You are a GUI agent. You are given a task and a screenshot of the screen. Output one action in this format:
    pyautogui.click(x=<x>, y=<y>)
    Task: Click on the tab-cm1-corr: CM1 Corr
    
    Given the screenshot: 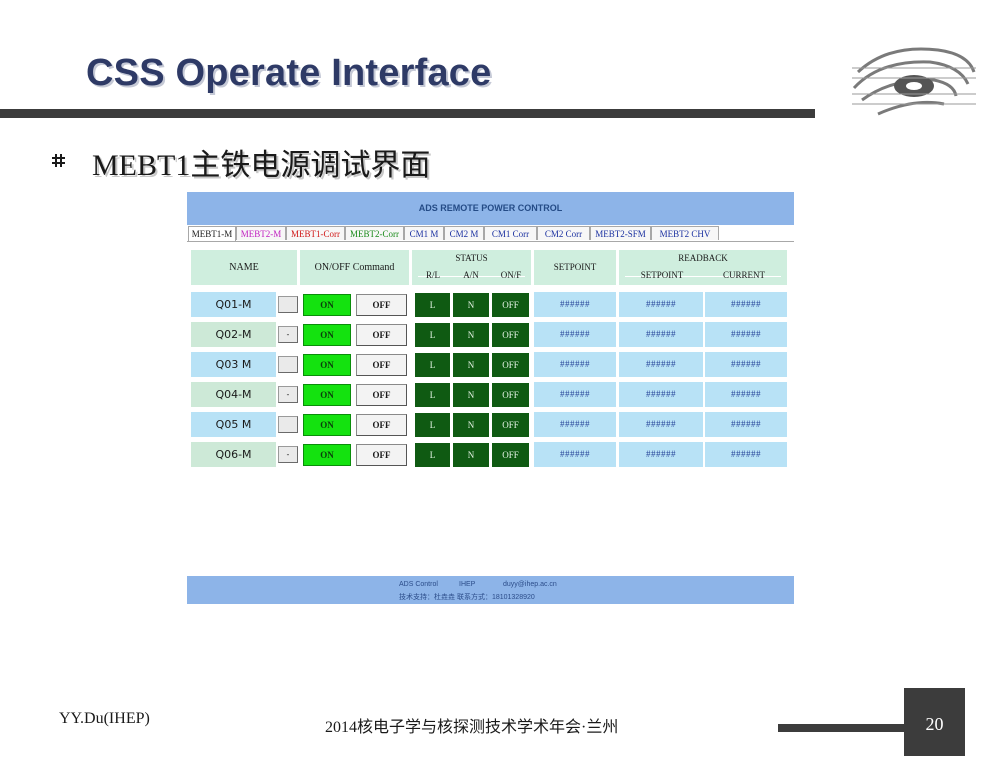 What is the action you would take?
    pyautogui.click(x=510, y=233)
    